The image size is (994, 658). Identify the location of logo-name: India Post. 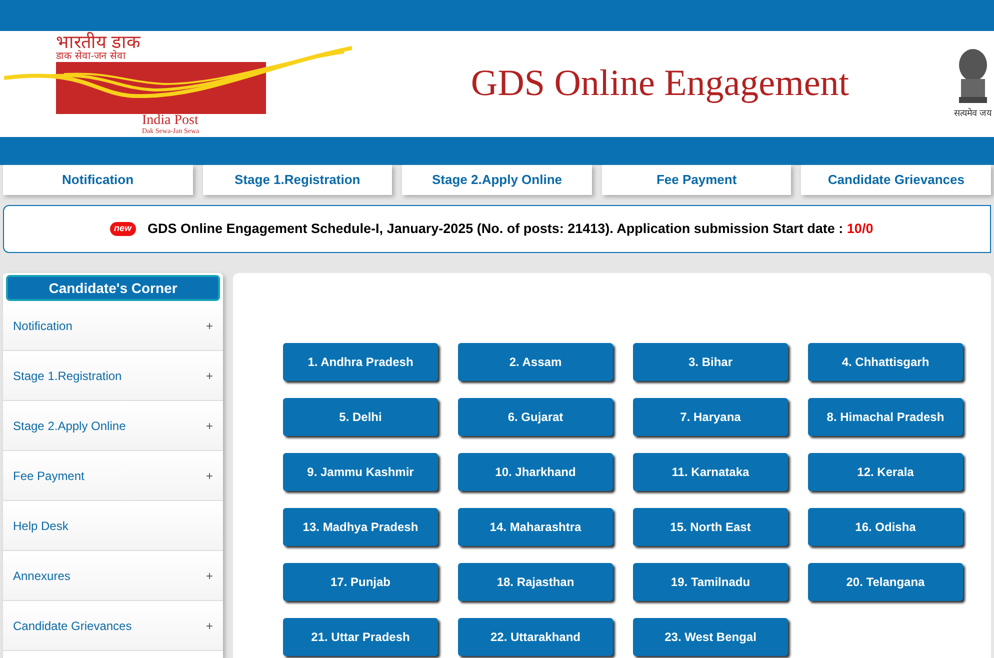
(170, 121).